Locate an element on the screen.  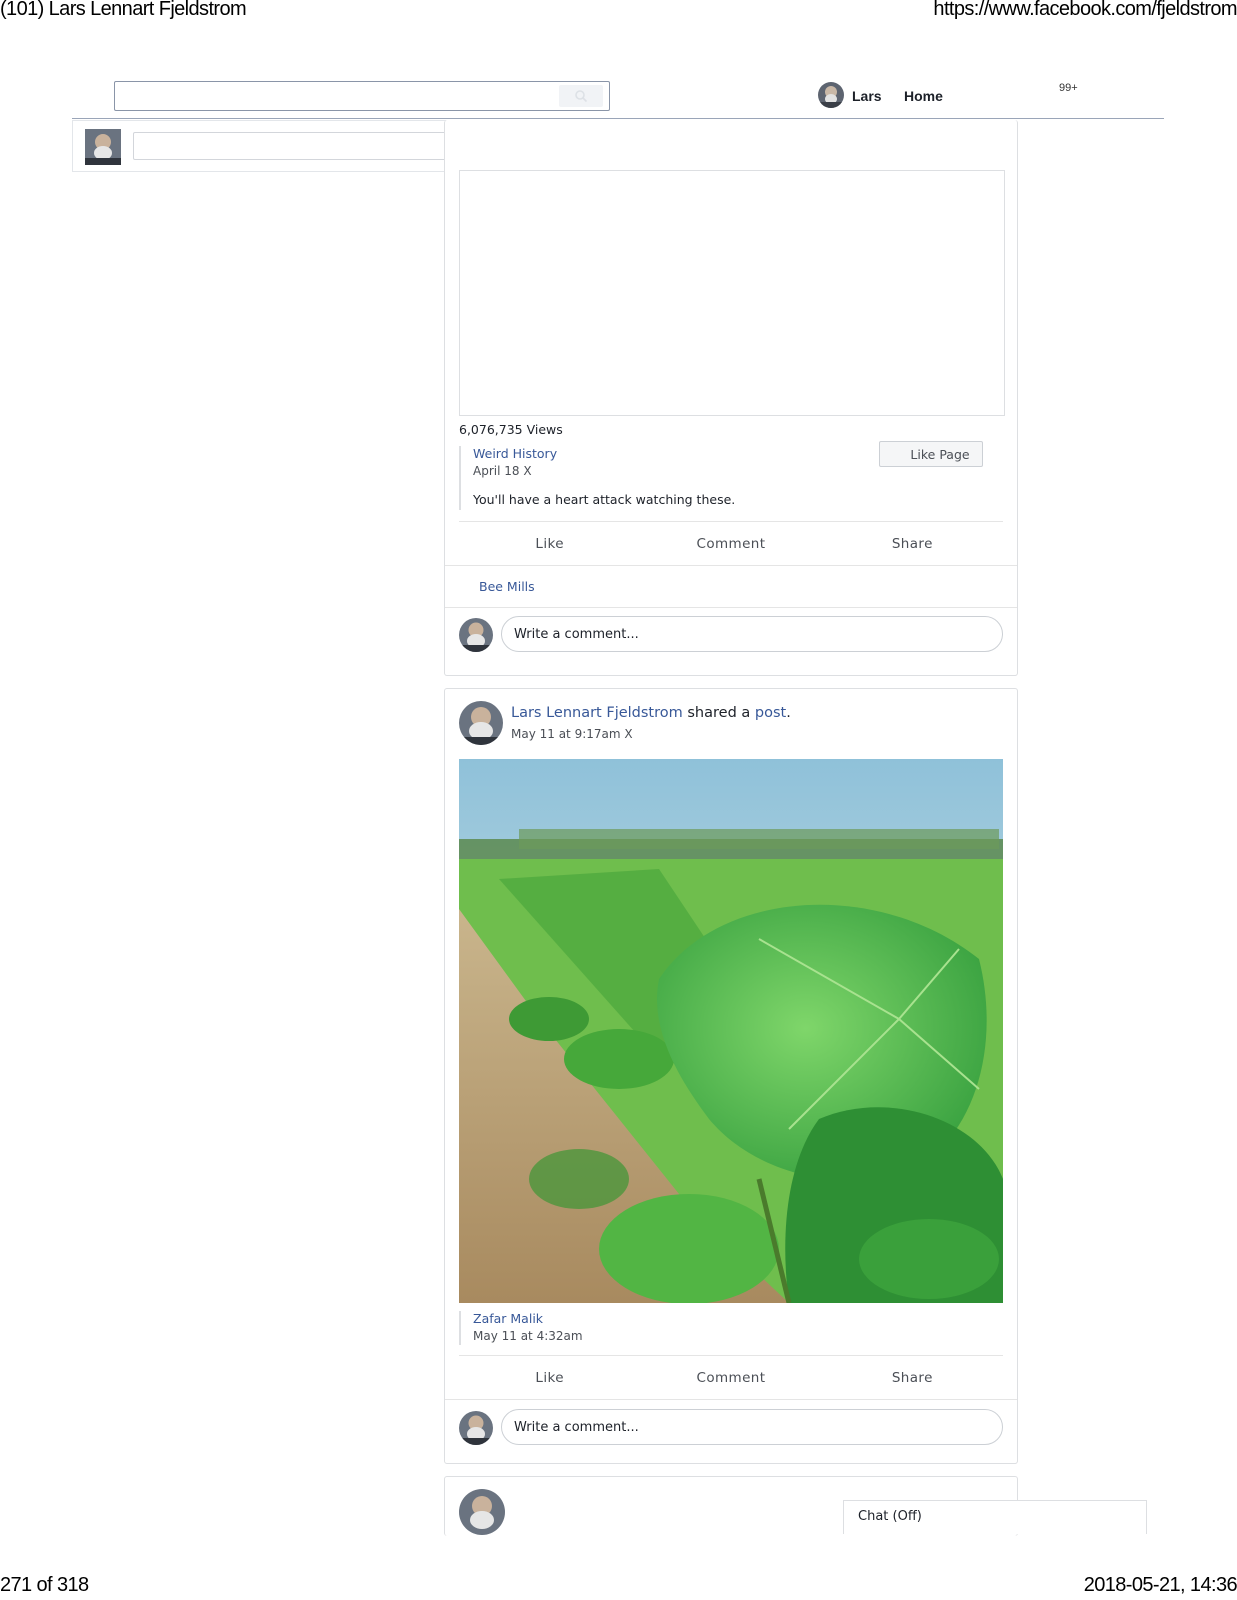
author-link: Lars Lennart Fjeldstrom is located at coordinates (597, 713).